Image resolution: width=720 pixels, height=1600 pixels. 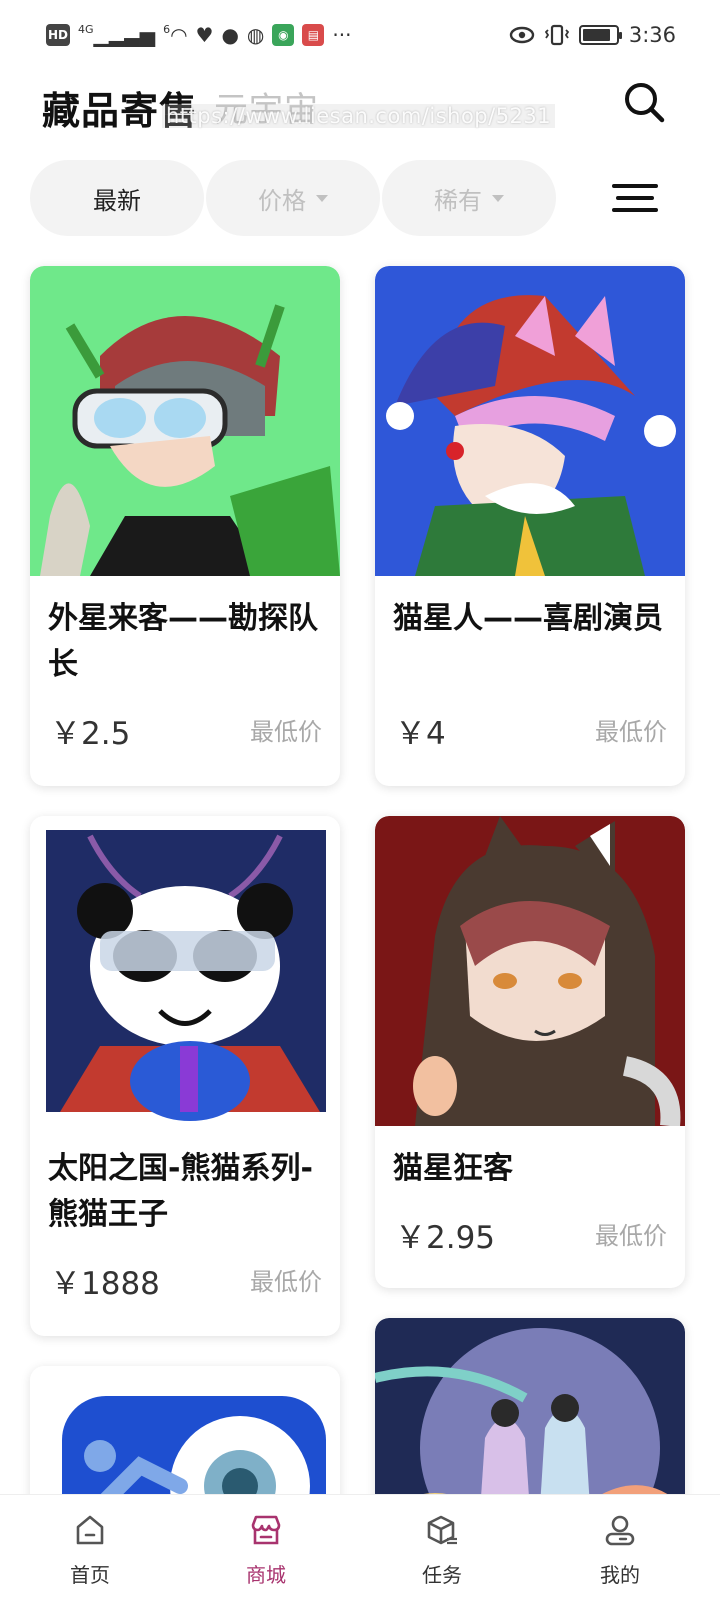 I want to click on search-icon, so click(x=645, y=103).